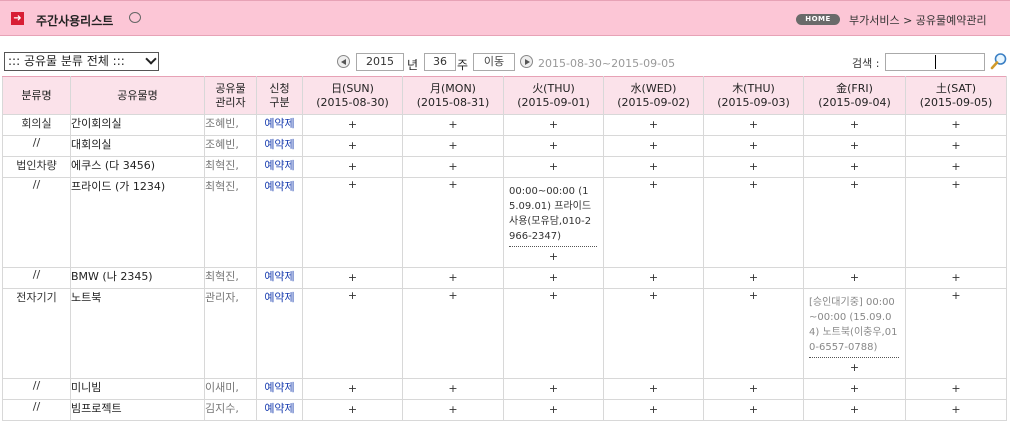 This screenshot has width=1010, height=424. I want to click on date-range: 2015-08-30~2015-09-05, so click(607, 63).